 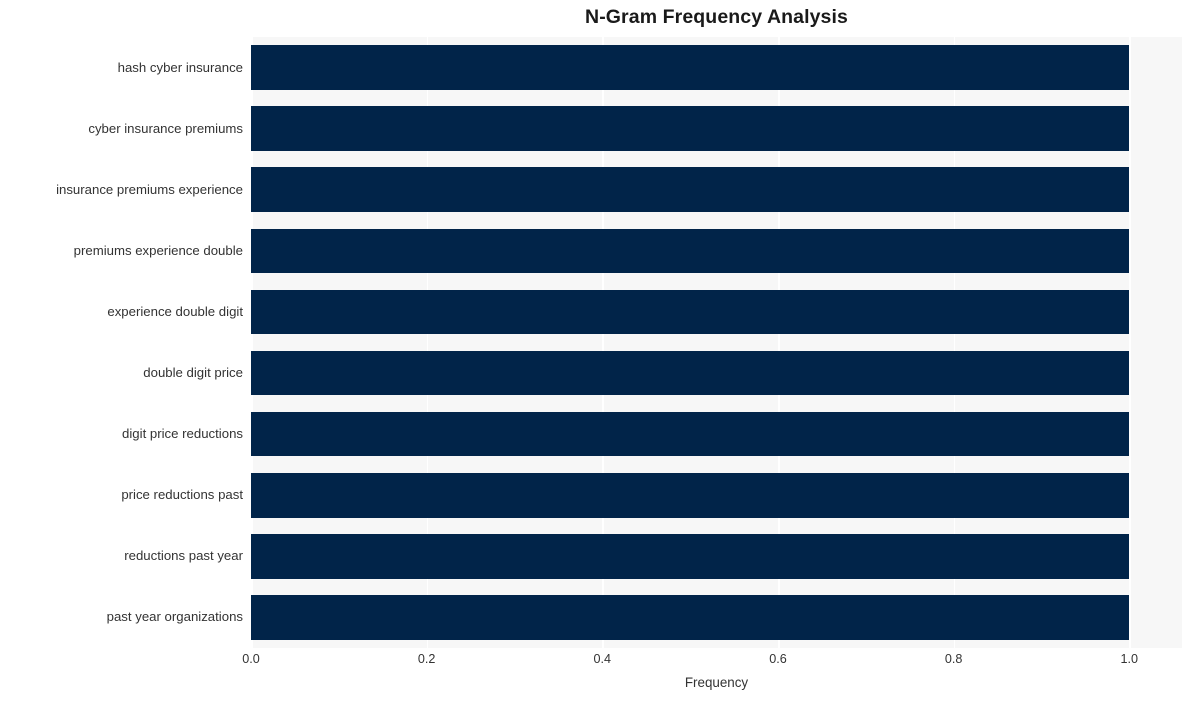 What do you see at coordinates (251, 659) in the screenshot?
I see `x-axis-tick-label: 0.0` at bounding box center [251, 659].